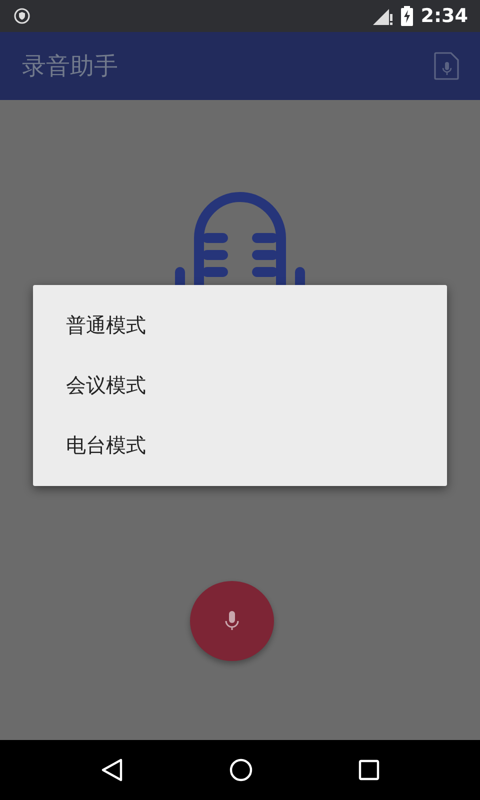  What do you see at coordinates (406, 16) in the screenshot?
I see `battery-icon` at bounding box center [406, 16].